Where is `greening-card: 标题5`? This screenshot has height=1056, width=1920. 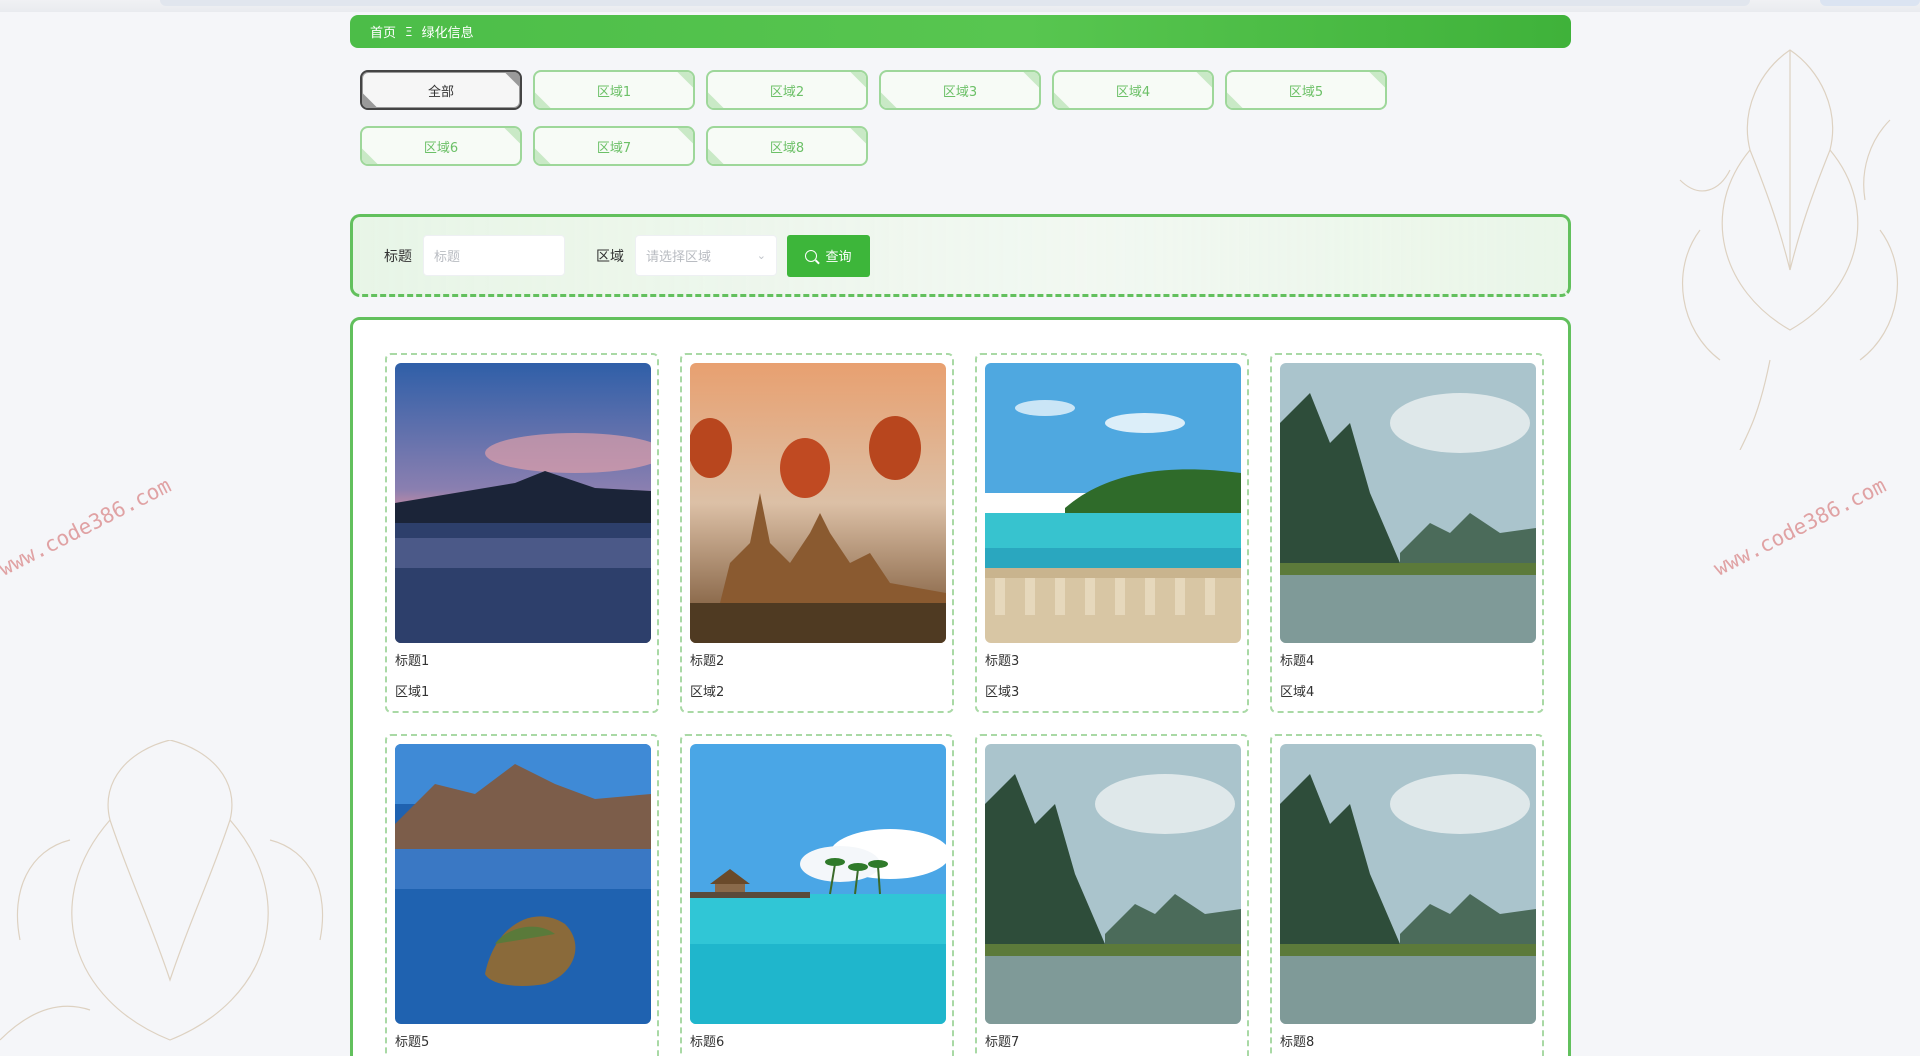 greening-card: 标题5 is located at coordinates (522, 895).